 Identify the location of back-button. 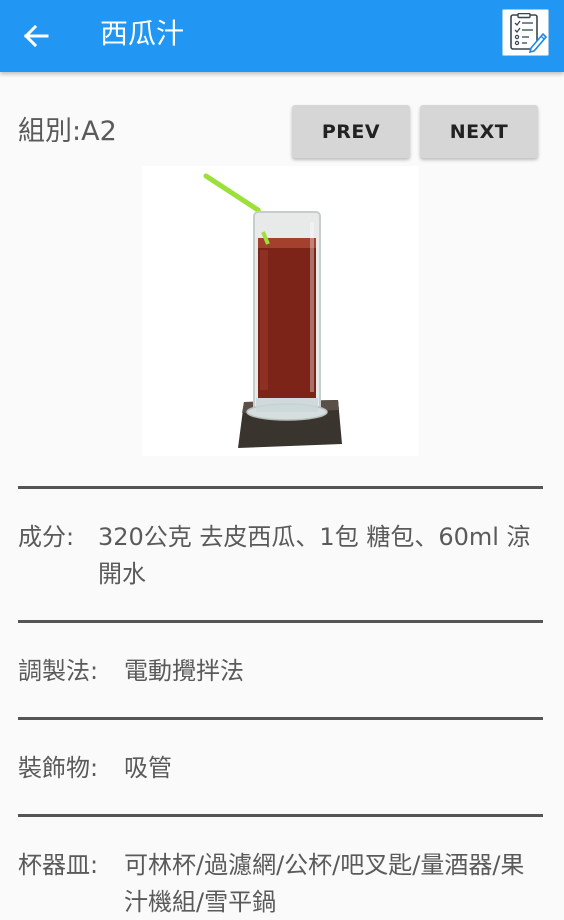
(36, 36).